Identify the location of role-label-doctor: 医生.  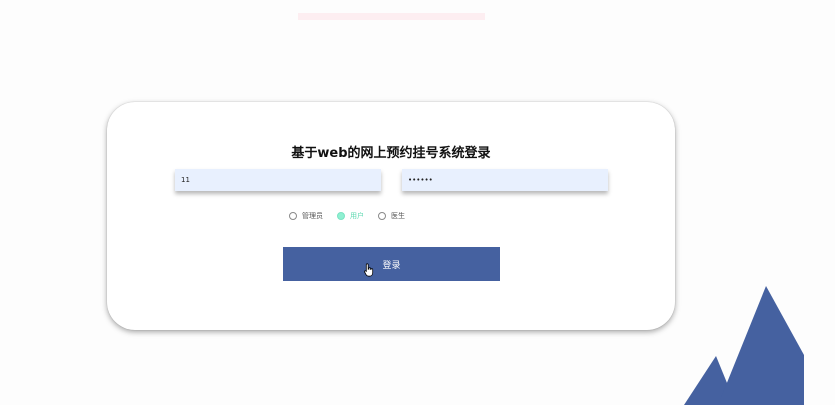
(398, 216).